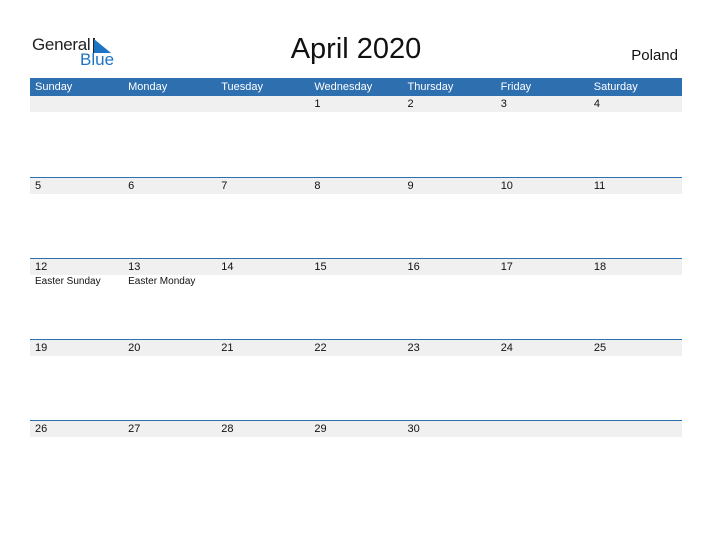 This screenshot has height=550, width=712. Describe the element at coordinates (242, 87) in the screenshot. I see `weekday-tuesday: Tuesday` at that location.